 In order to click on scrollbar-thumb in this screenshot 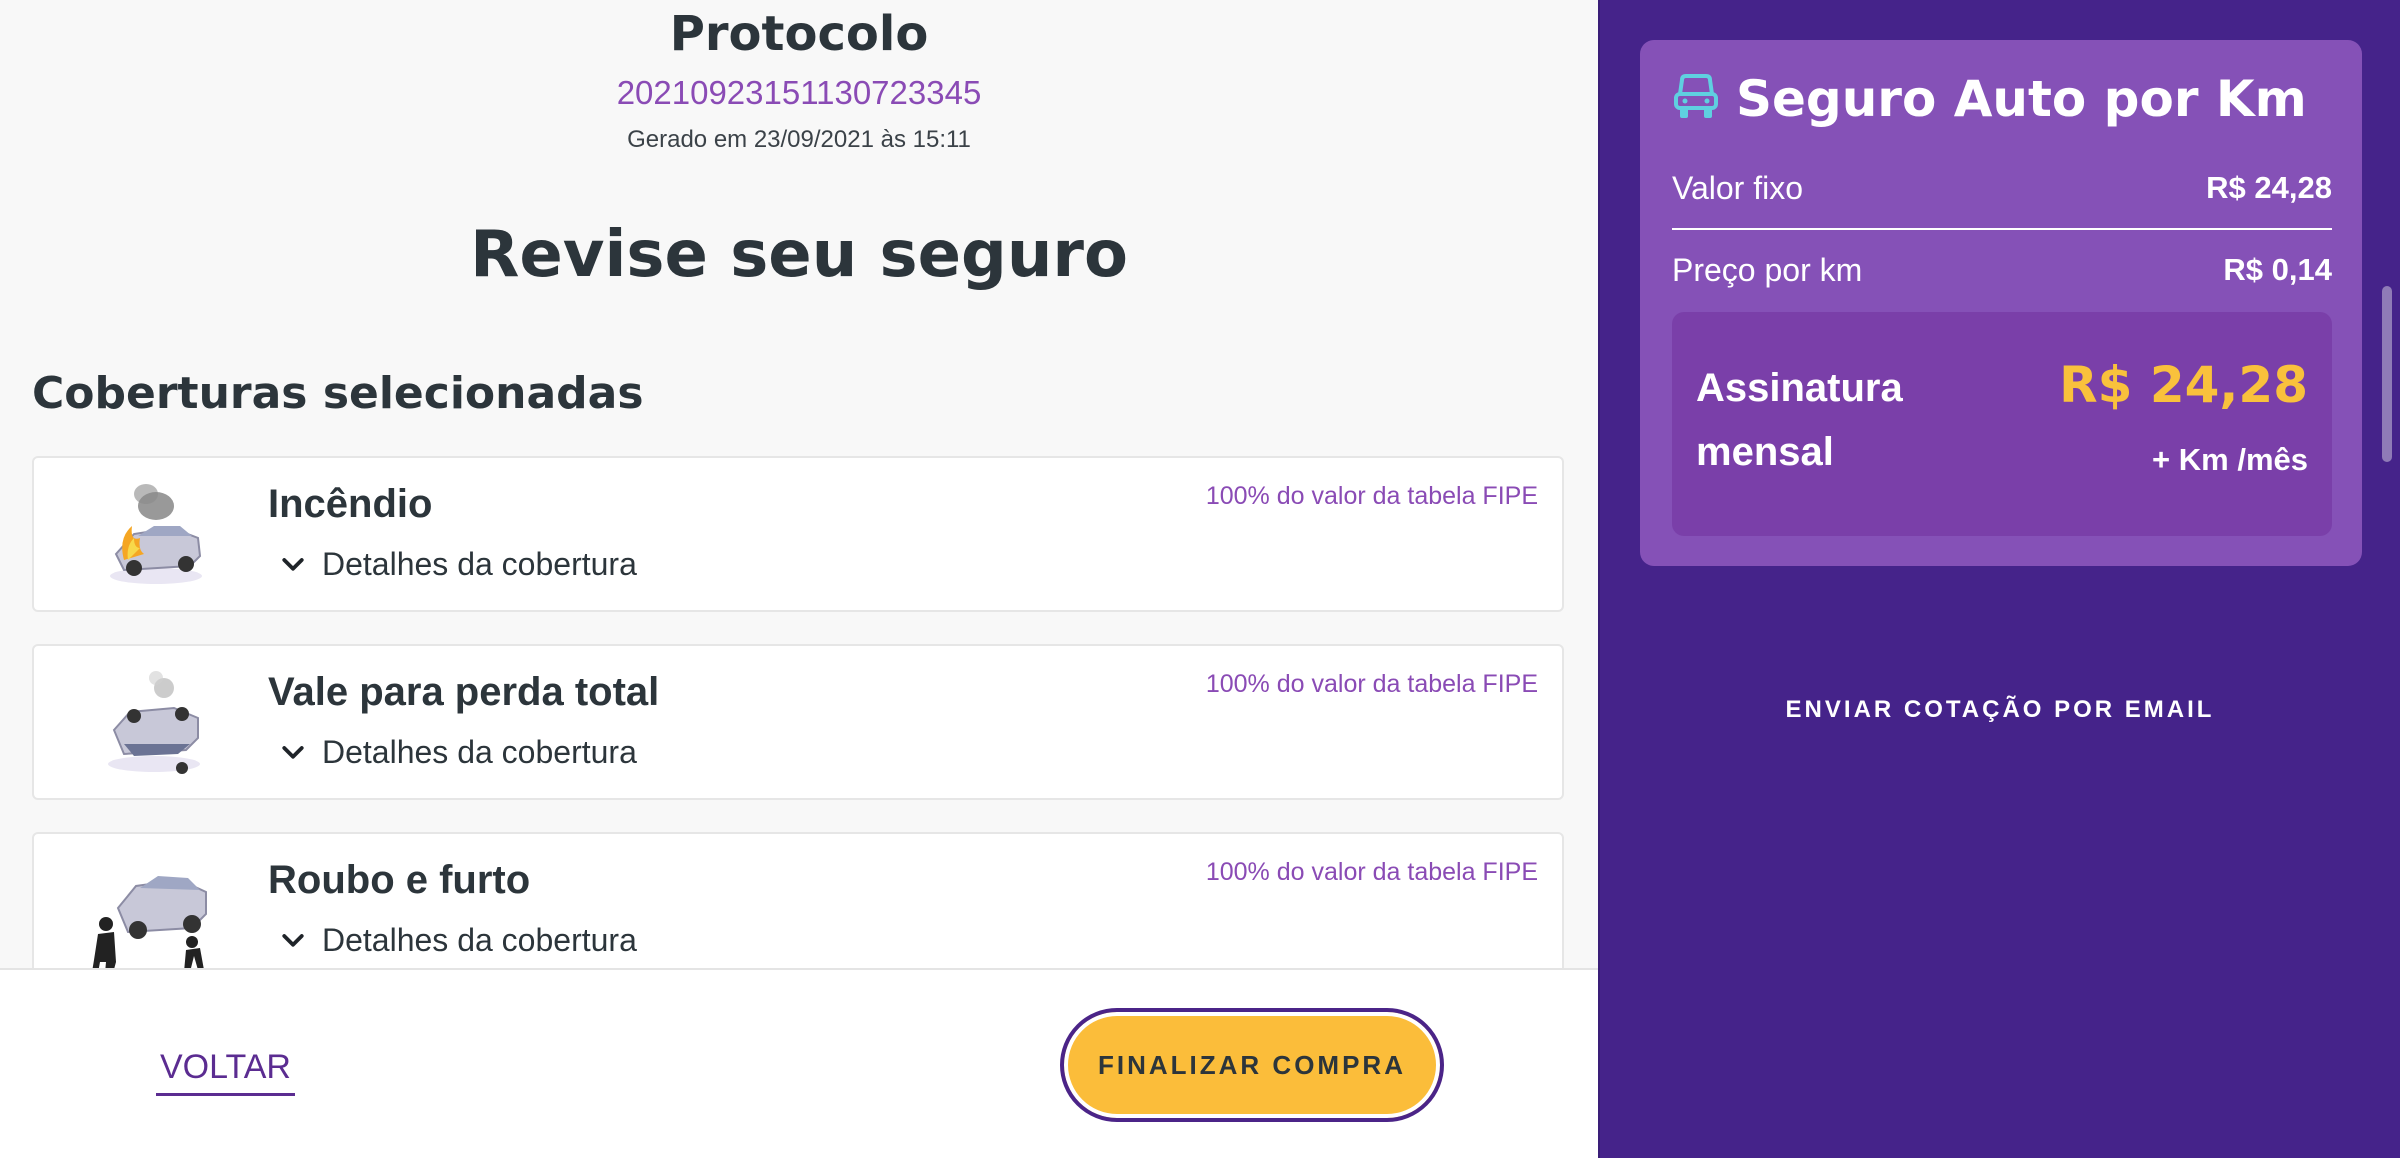, I will do `click(2387, 374)`.